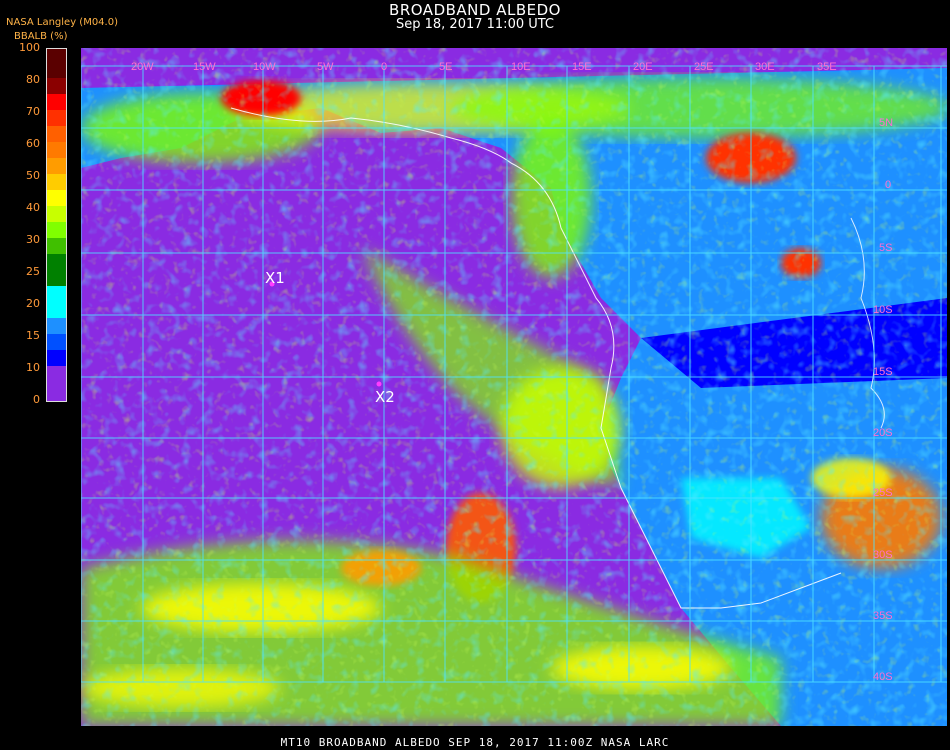  I want to click on marker-x1-label: X1, so click(275, 278).